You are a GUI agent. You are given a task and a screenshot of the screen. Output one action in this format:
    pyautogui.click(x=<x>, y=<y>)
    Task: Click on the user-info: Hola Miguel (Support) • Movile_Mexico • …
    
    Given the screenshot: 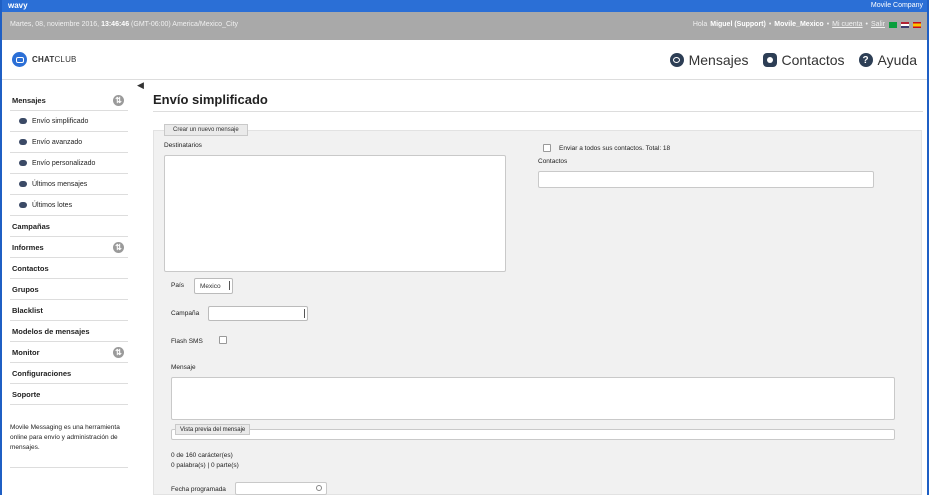 What is the action you would take?
    pyautogui.click(x=807, y=24)
    